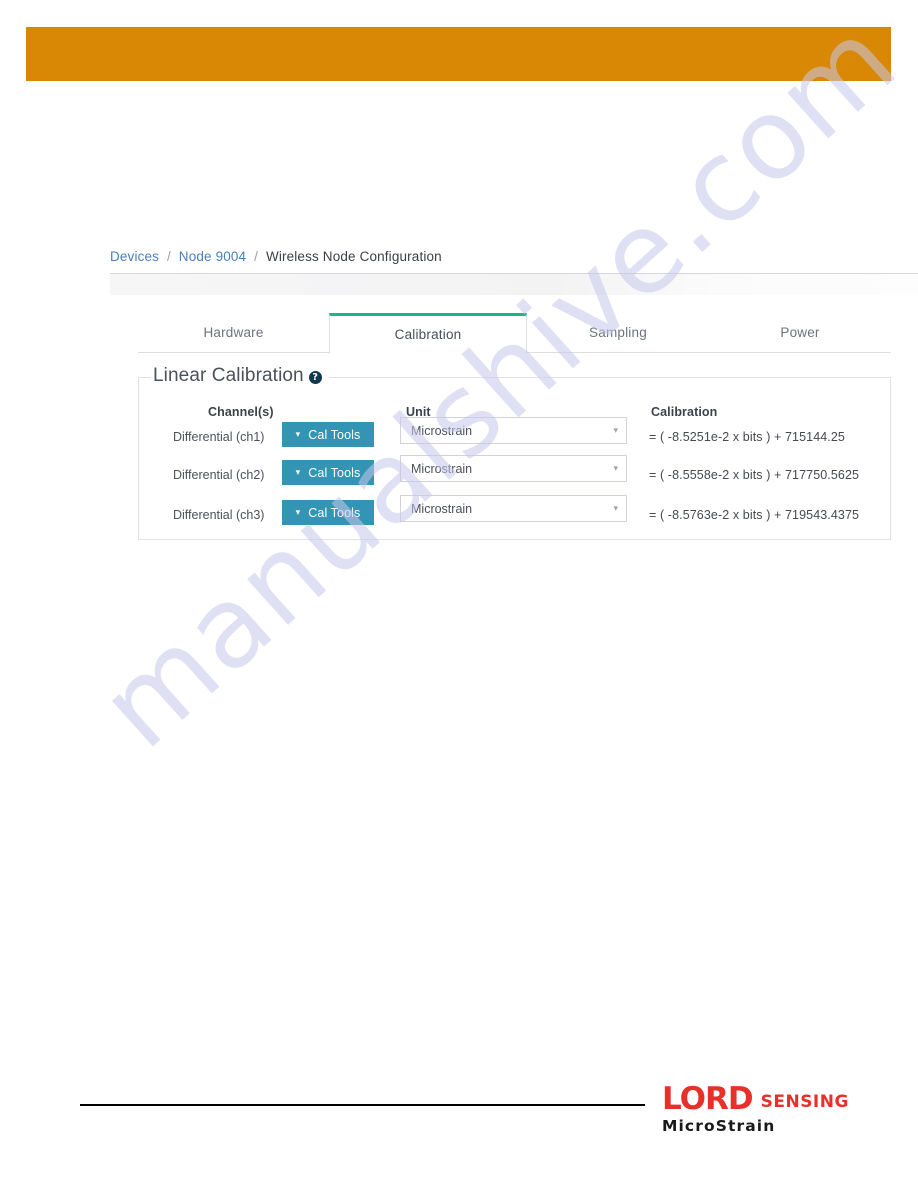 Image resolution: width=918 pixels, height=1188 pixels. Describe the element at coordinates (754, 515) in the screenshot. I see `calibration-formula: = ( -8.5763e-2 x bits ) + 719543.4375` at that location.